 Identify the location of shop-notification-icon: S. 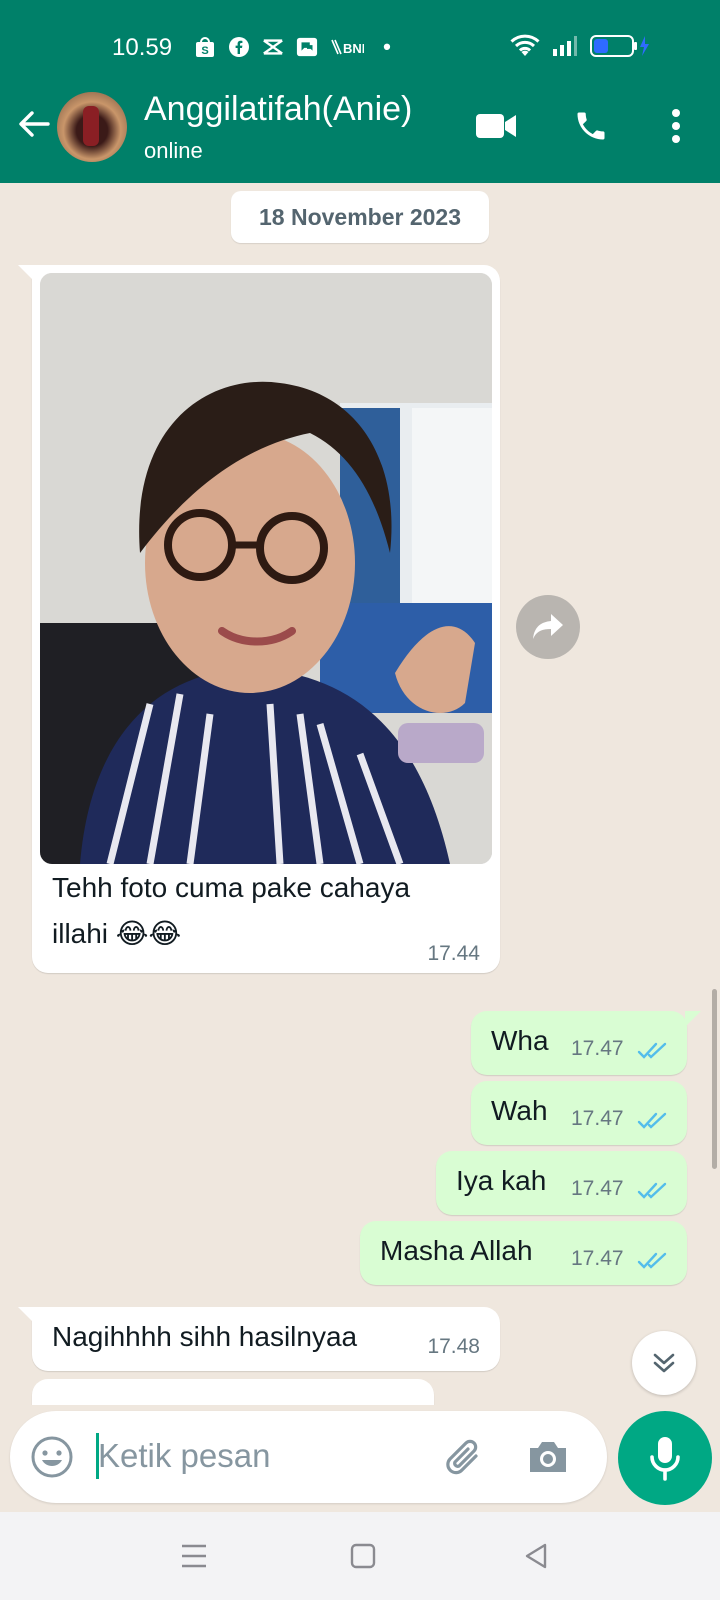
(205, 47).